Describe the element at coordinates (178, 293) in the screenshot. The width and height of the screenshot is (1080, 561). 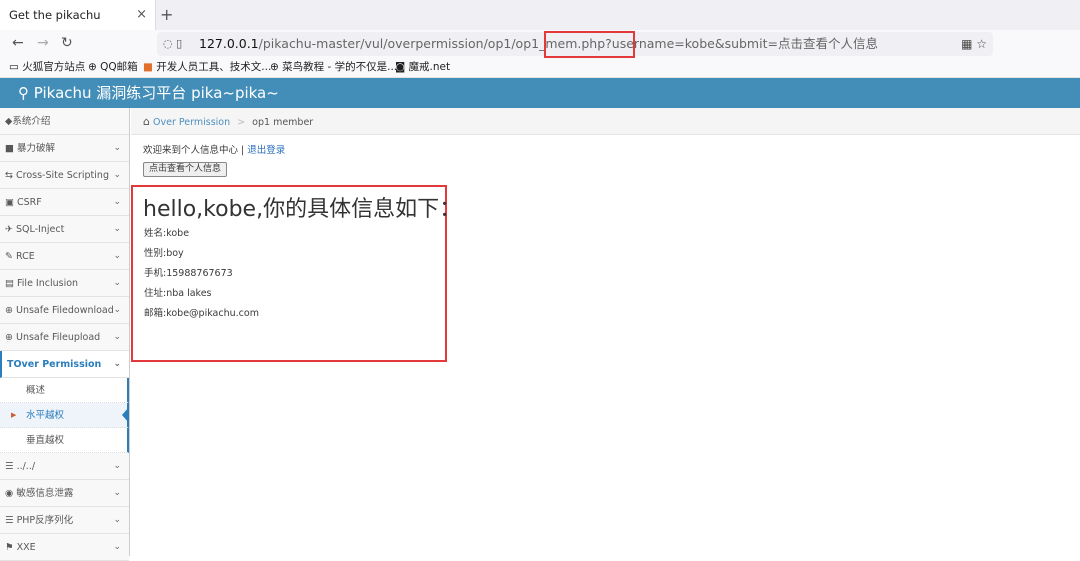
I see `info-address: 住址:nba lakes` at that location.